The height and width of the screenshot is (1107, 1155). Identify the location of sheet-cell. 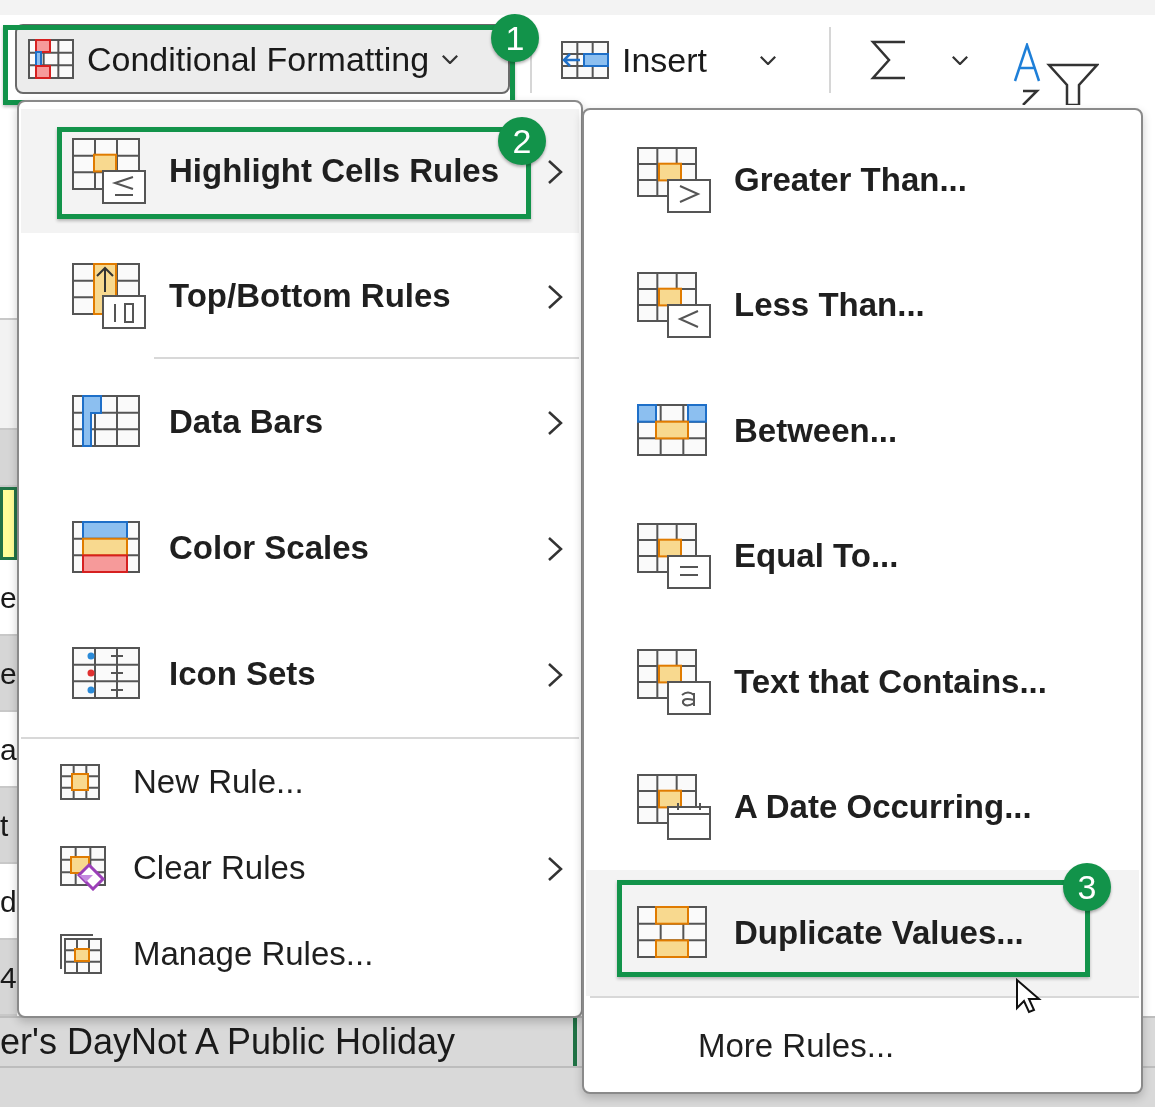
(8, 458).